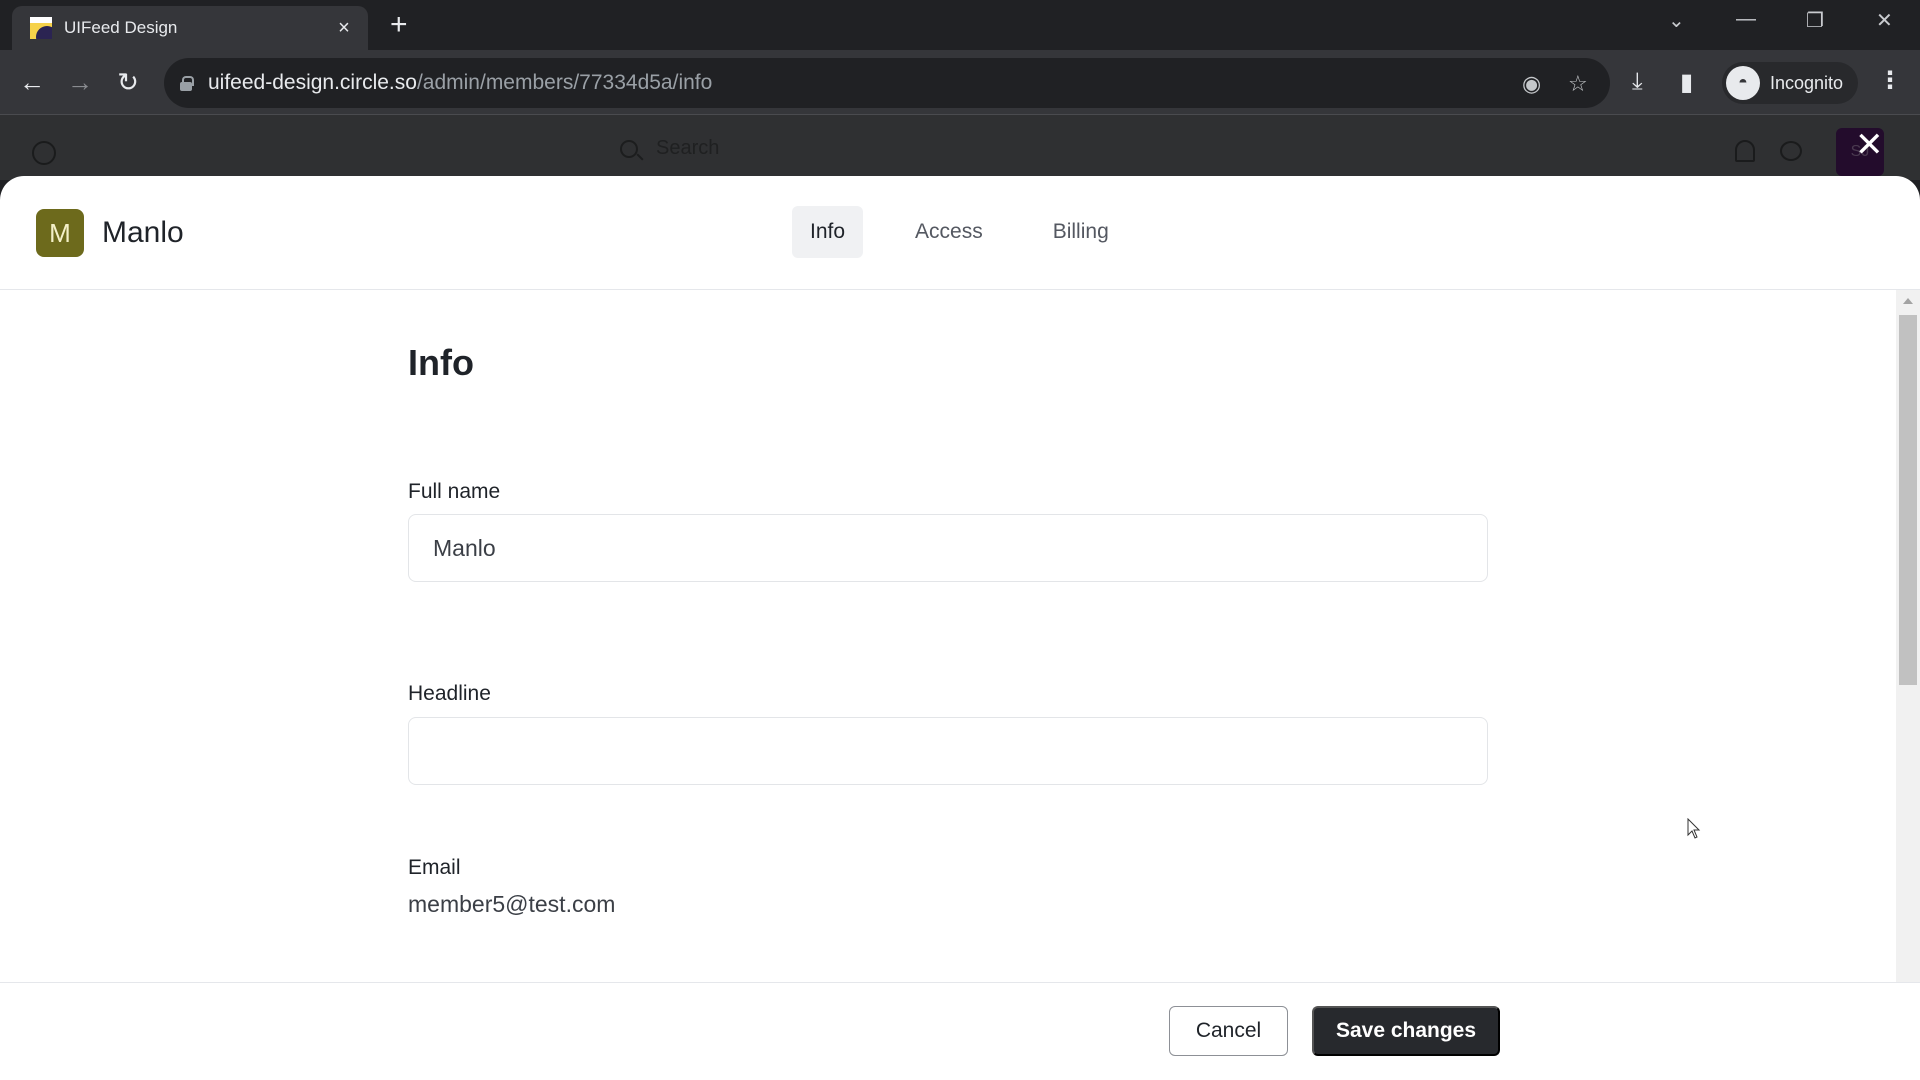 This screenshot has width=1920, height=1080. I want to click on content-scrollbar, so click(1908, 636).